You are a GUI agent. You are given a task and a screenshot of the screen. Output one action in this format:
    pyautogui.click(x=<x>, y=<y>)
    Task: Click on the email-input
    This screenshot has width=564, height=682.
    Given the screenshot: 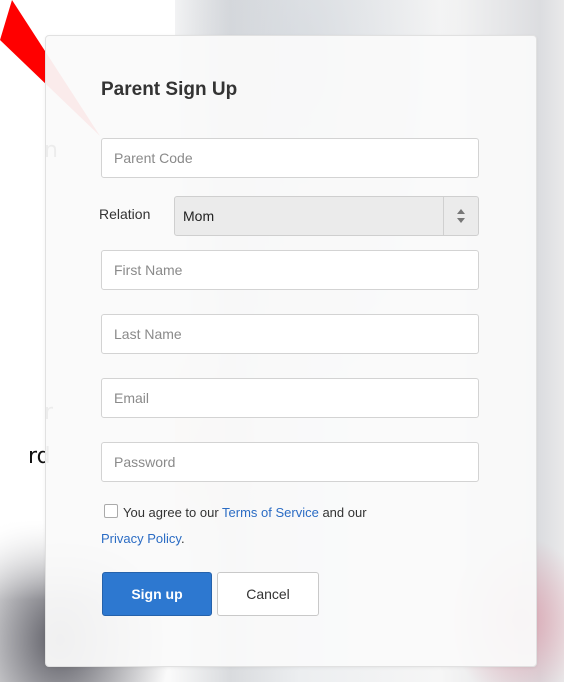 What is the action you would take?
    pyautogui.click(x=290, y=398)
    